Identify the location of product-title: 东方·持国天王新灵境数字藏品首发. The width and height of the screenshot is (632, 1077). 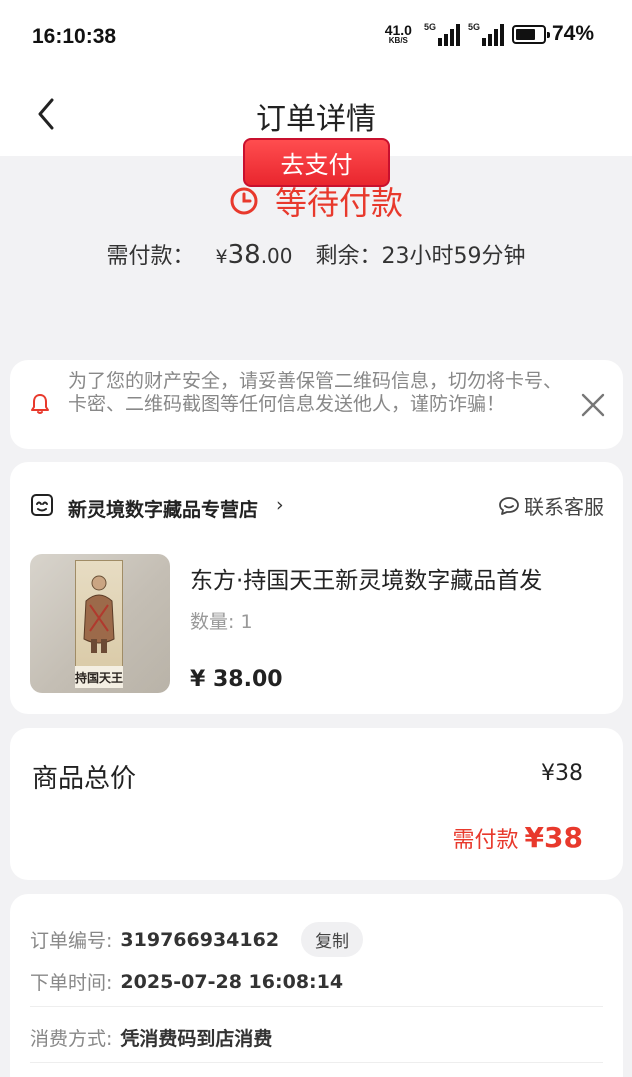
(366, 578).